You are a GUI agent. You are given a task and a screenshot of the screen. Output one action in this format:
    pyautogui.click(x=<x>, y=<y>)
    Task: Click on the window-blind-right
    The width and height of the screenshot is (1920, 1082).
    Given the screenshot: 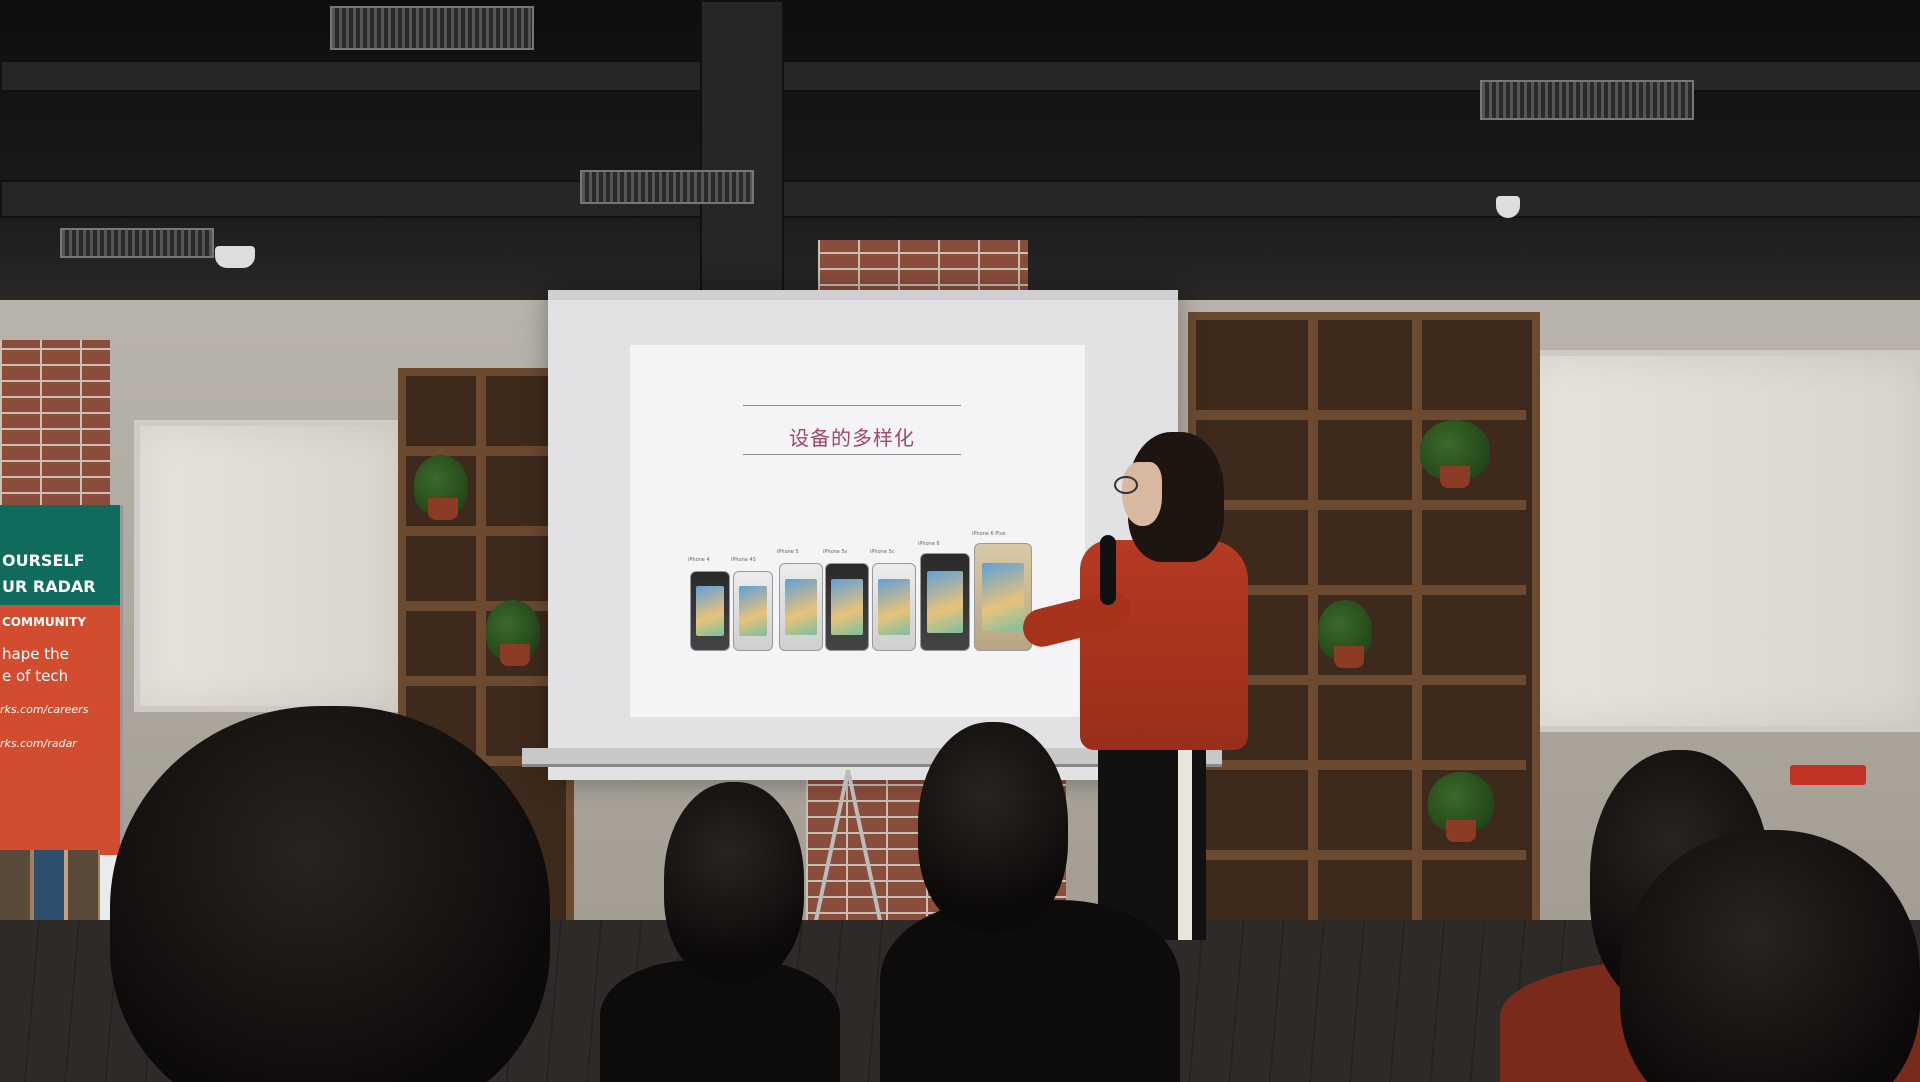 What is the action you would take?
    pyautogui.click(x=1720, y=541)
    